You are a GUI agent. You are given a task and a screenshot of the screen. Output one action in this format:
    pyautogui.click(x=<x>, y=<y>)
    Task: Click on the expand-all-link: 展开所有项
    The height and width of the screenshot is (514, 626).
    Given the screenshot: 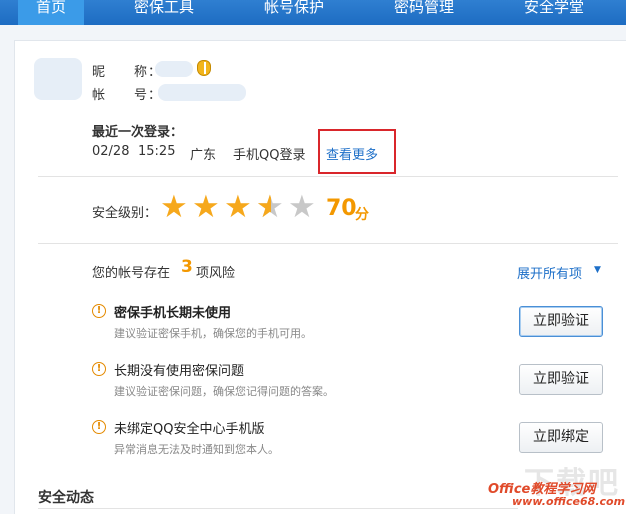 What is the action you would take?
    pyautogui.click(x=549, y=272)
    